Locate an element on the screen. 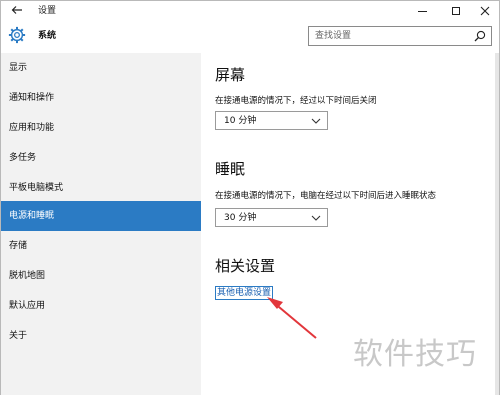 The image size is (500, 395). related-settings-heading: 相关设置 is located at coordinates (245, 266).